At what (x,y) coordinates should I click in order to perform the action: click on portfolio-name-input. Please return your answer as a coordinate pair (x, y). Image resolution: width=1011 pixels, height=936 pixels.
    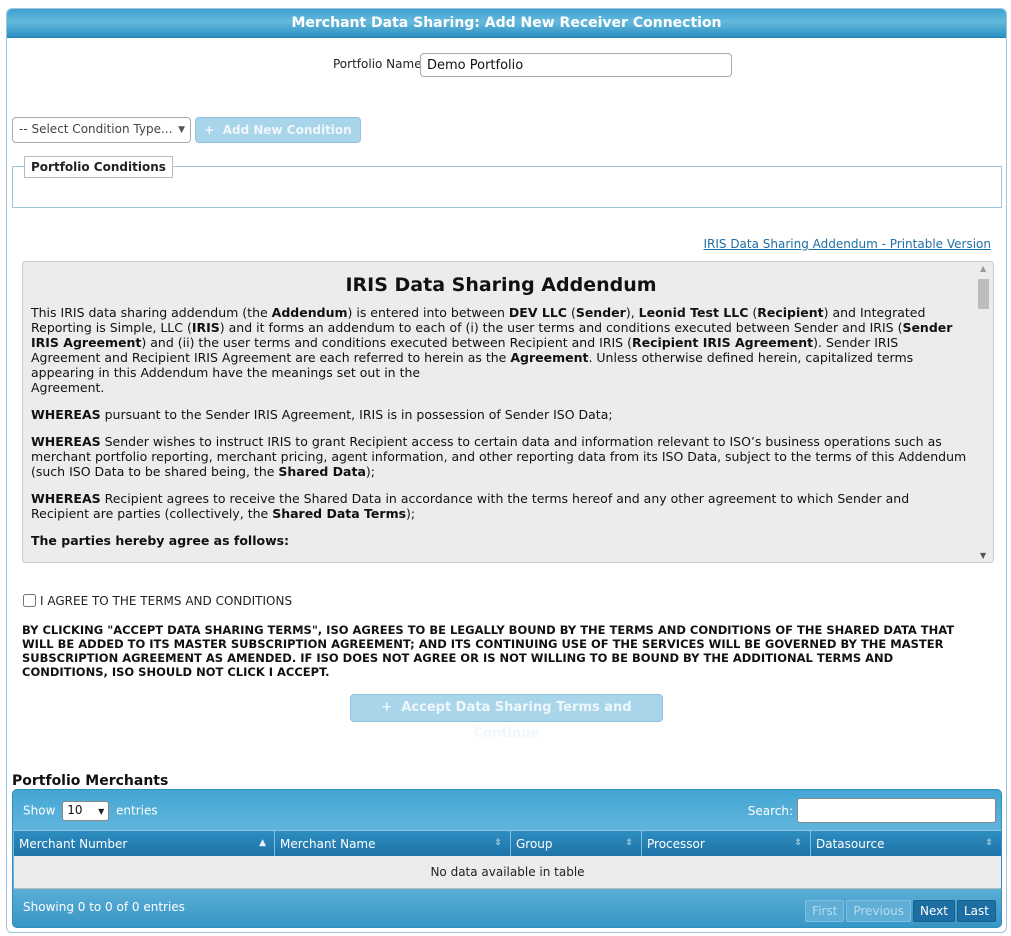
    Looking at the image, I should click on (576, 65).